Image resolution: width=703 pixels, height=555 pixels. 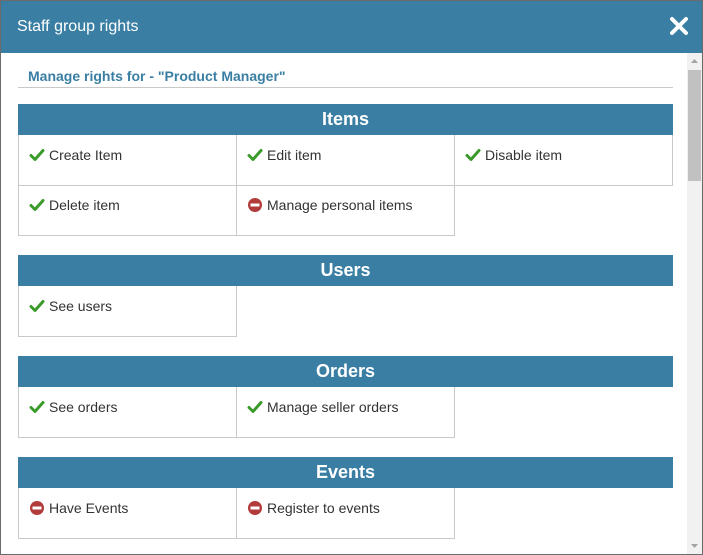 I want to click on rights-heading: Manage rights for - "Product Manager", so click(x=157, y=76).